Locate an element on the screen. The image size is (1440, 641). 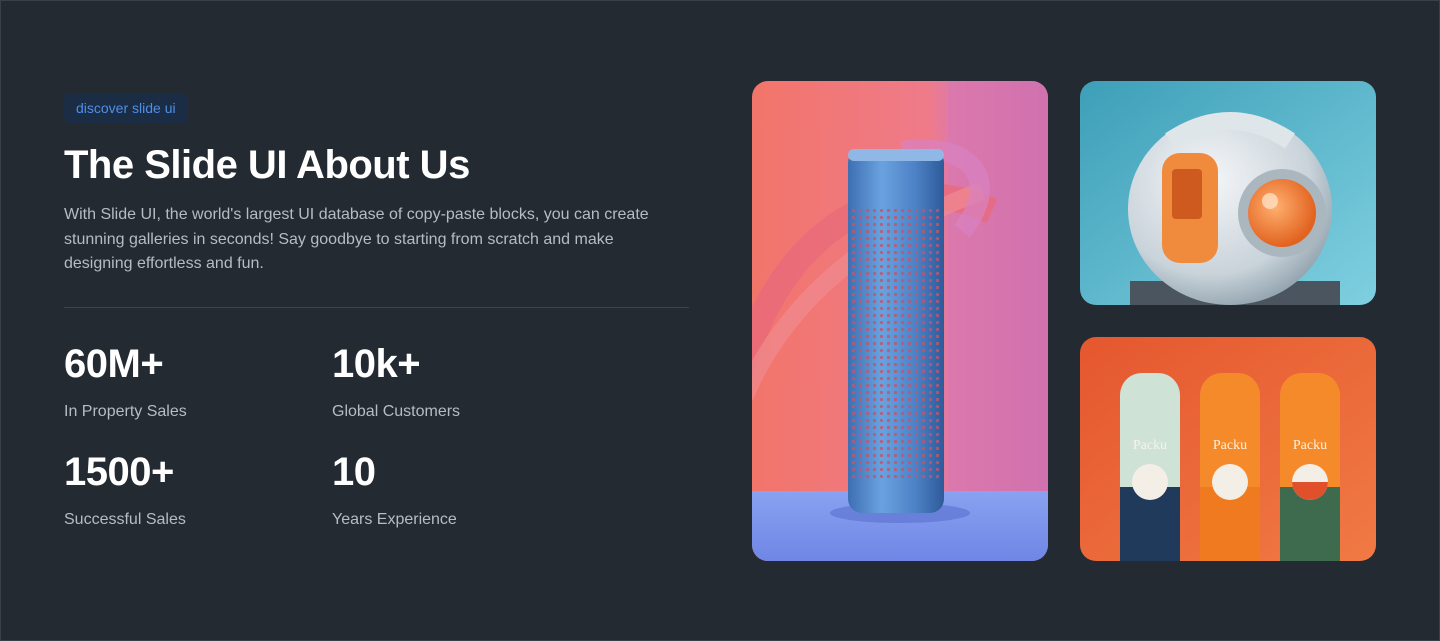
bottles-image: Packu Packu Packu is located at coordinates (1228, 449).